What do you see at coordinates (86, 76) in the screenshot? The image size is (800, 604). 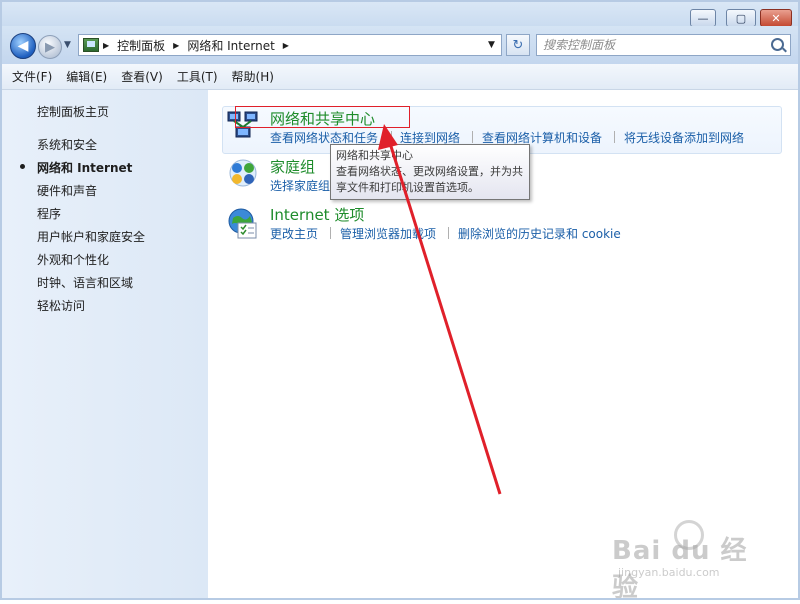 I see `menu-edit: 编辑(E)` at bounding box center [86, 76].